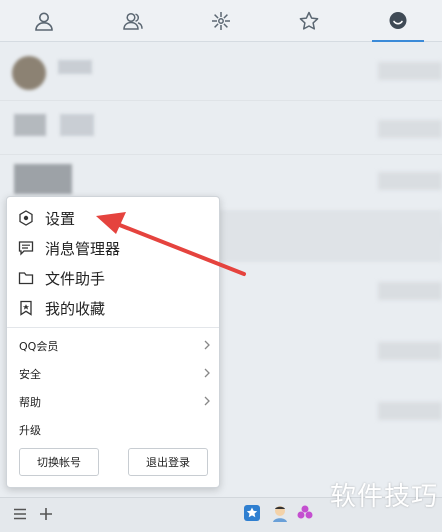  Describe the element at coordinates (113, 278) in the screenshot. I see `menu-item-file-assistant: 文件助手` at that location.